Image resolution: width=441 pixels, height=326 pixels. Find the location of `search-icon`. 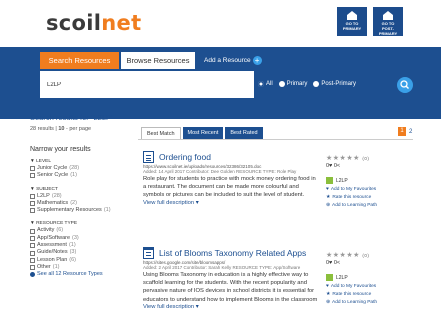

search-icon is located at coordinates (404, 84).